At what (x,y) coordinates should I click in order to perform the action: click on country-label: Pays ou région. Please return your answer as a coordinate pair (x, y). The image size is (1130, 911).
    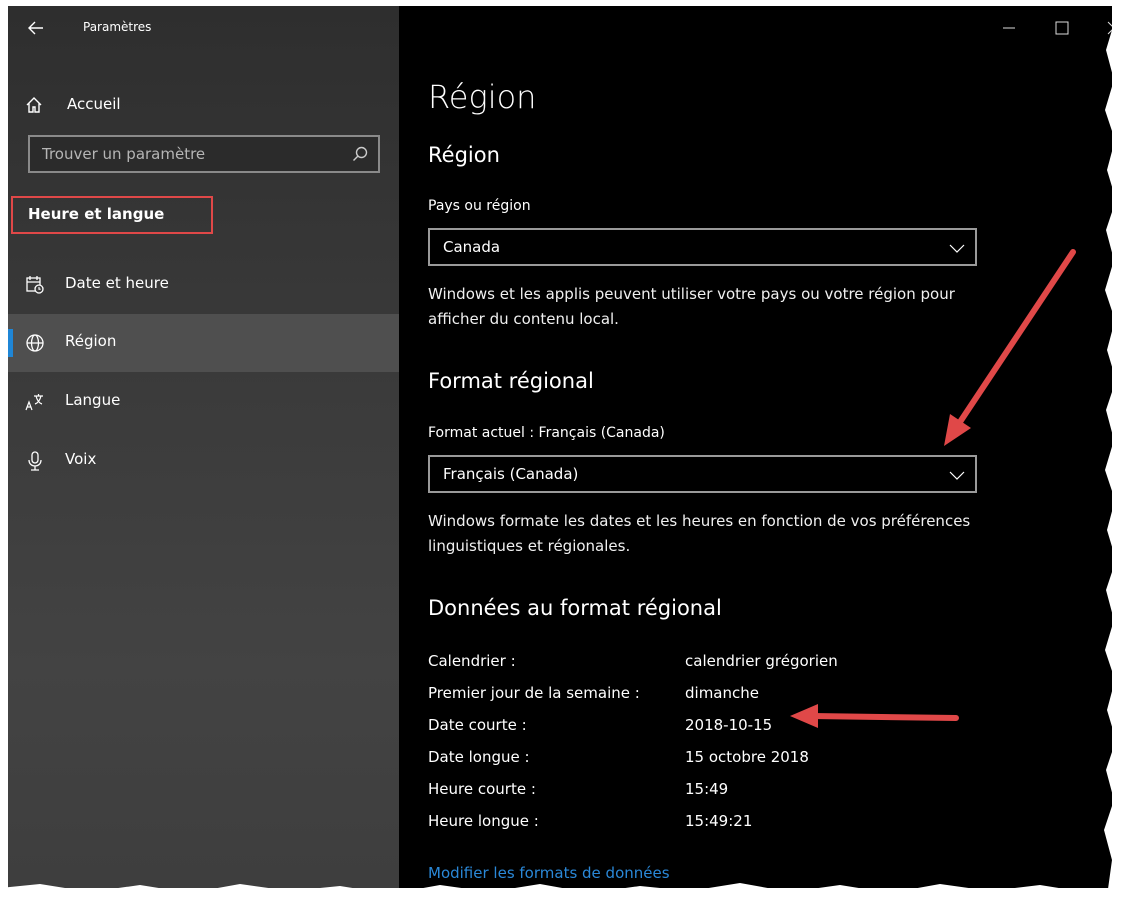
    Looking at the image, I should click on (479, 206).